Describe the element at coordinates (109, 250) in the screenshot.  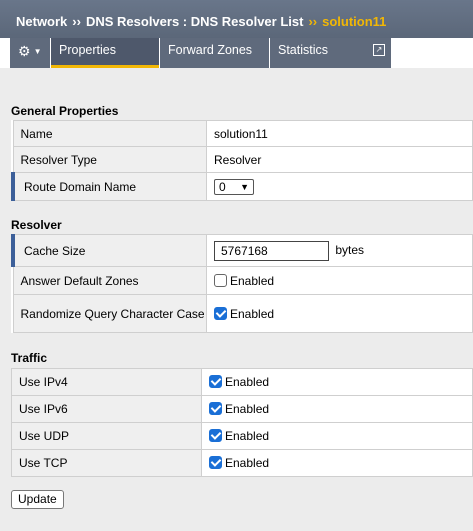
I see `cache-size-label: Cache Size` at that location.